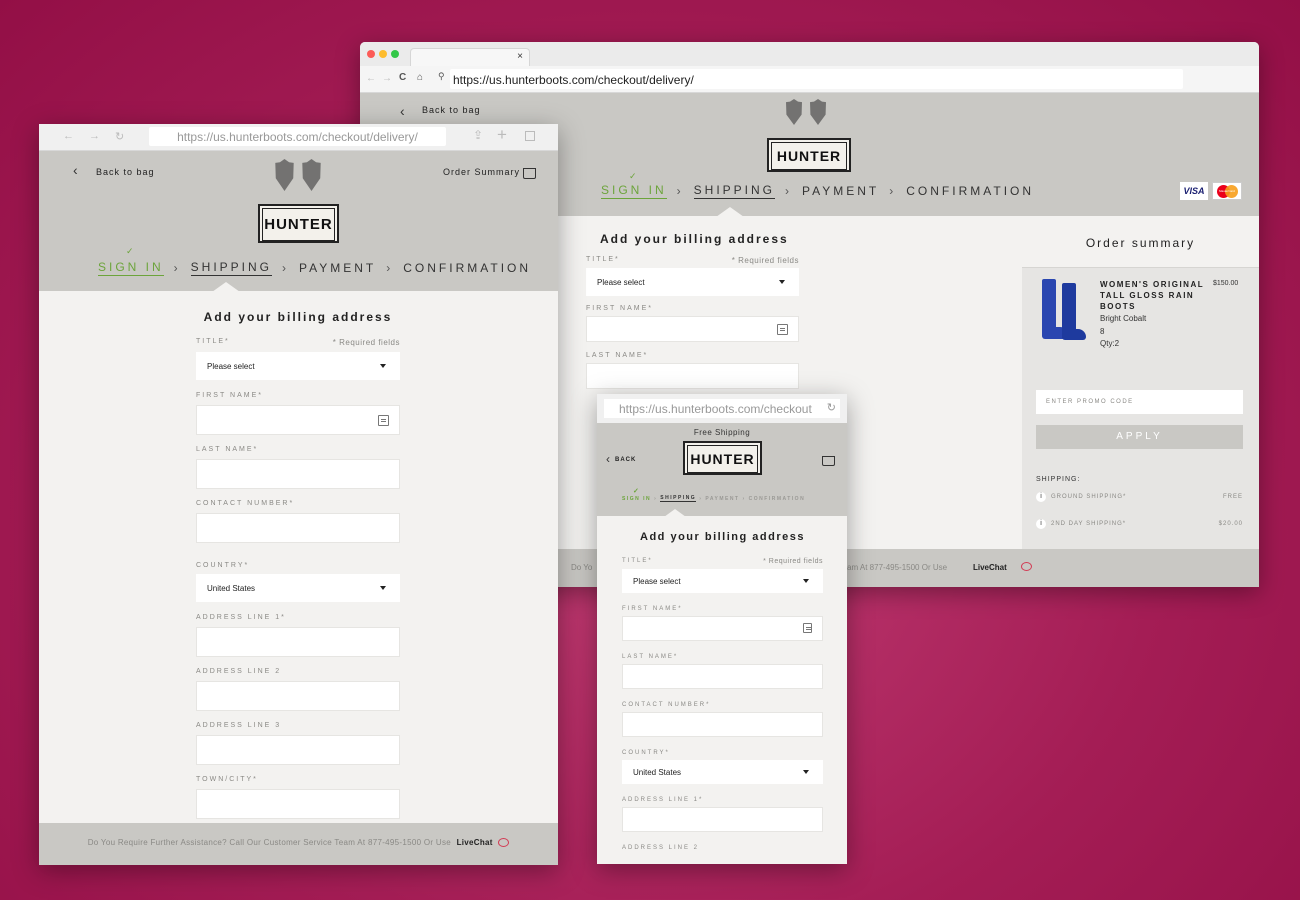 Image resolution: width=1300 pixels, height=900 pixels. What do you see at coordinates (646, 753) in the screenshot?
I see `country-label: COUNTRY*` at bounding box center [646, 753].